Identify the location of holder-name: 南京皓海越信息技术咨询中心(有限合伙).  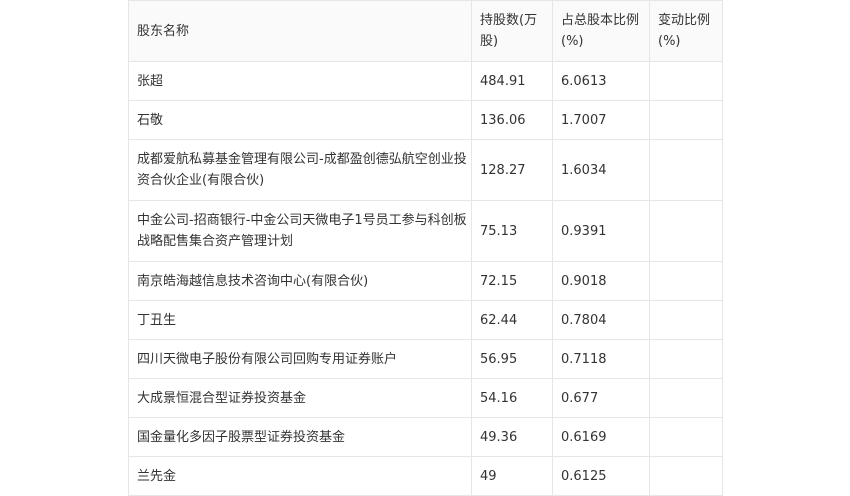
(300, 281).